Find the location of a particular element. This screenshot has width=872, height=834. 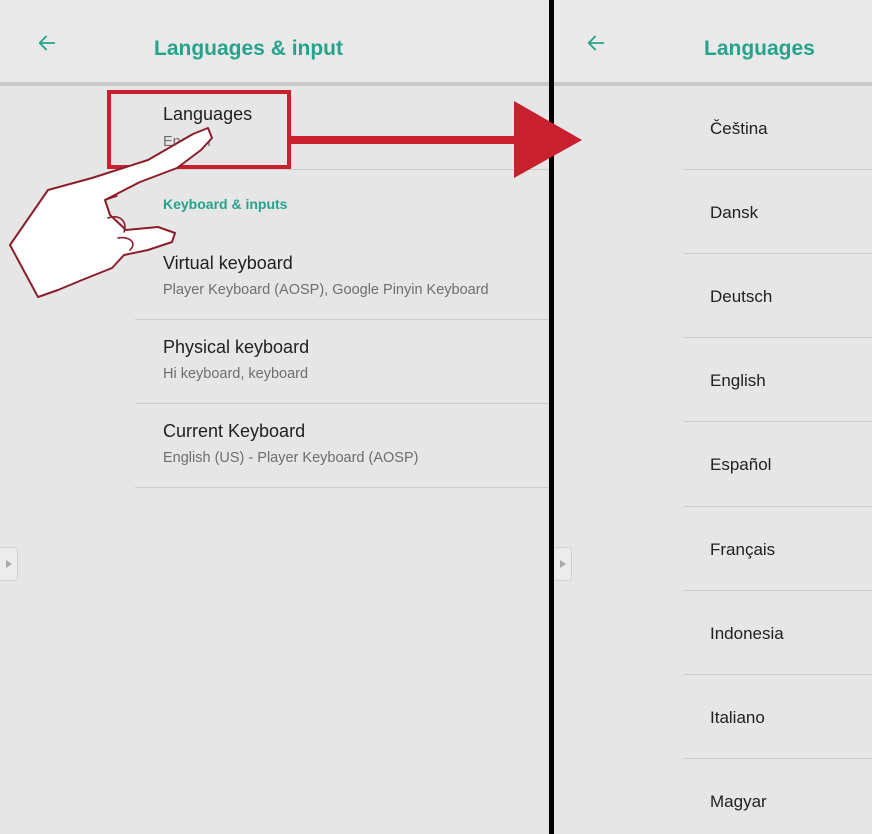

app-bar: Languages is located at coordinates (713, 43).